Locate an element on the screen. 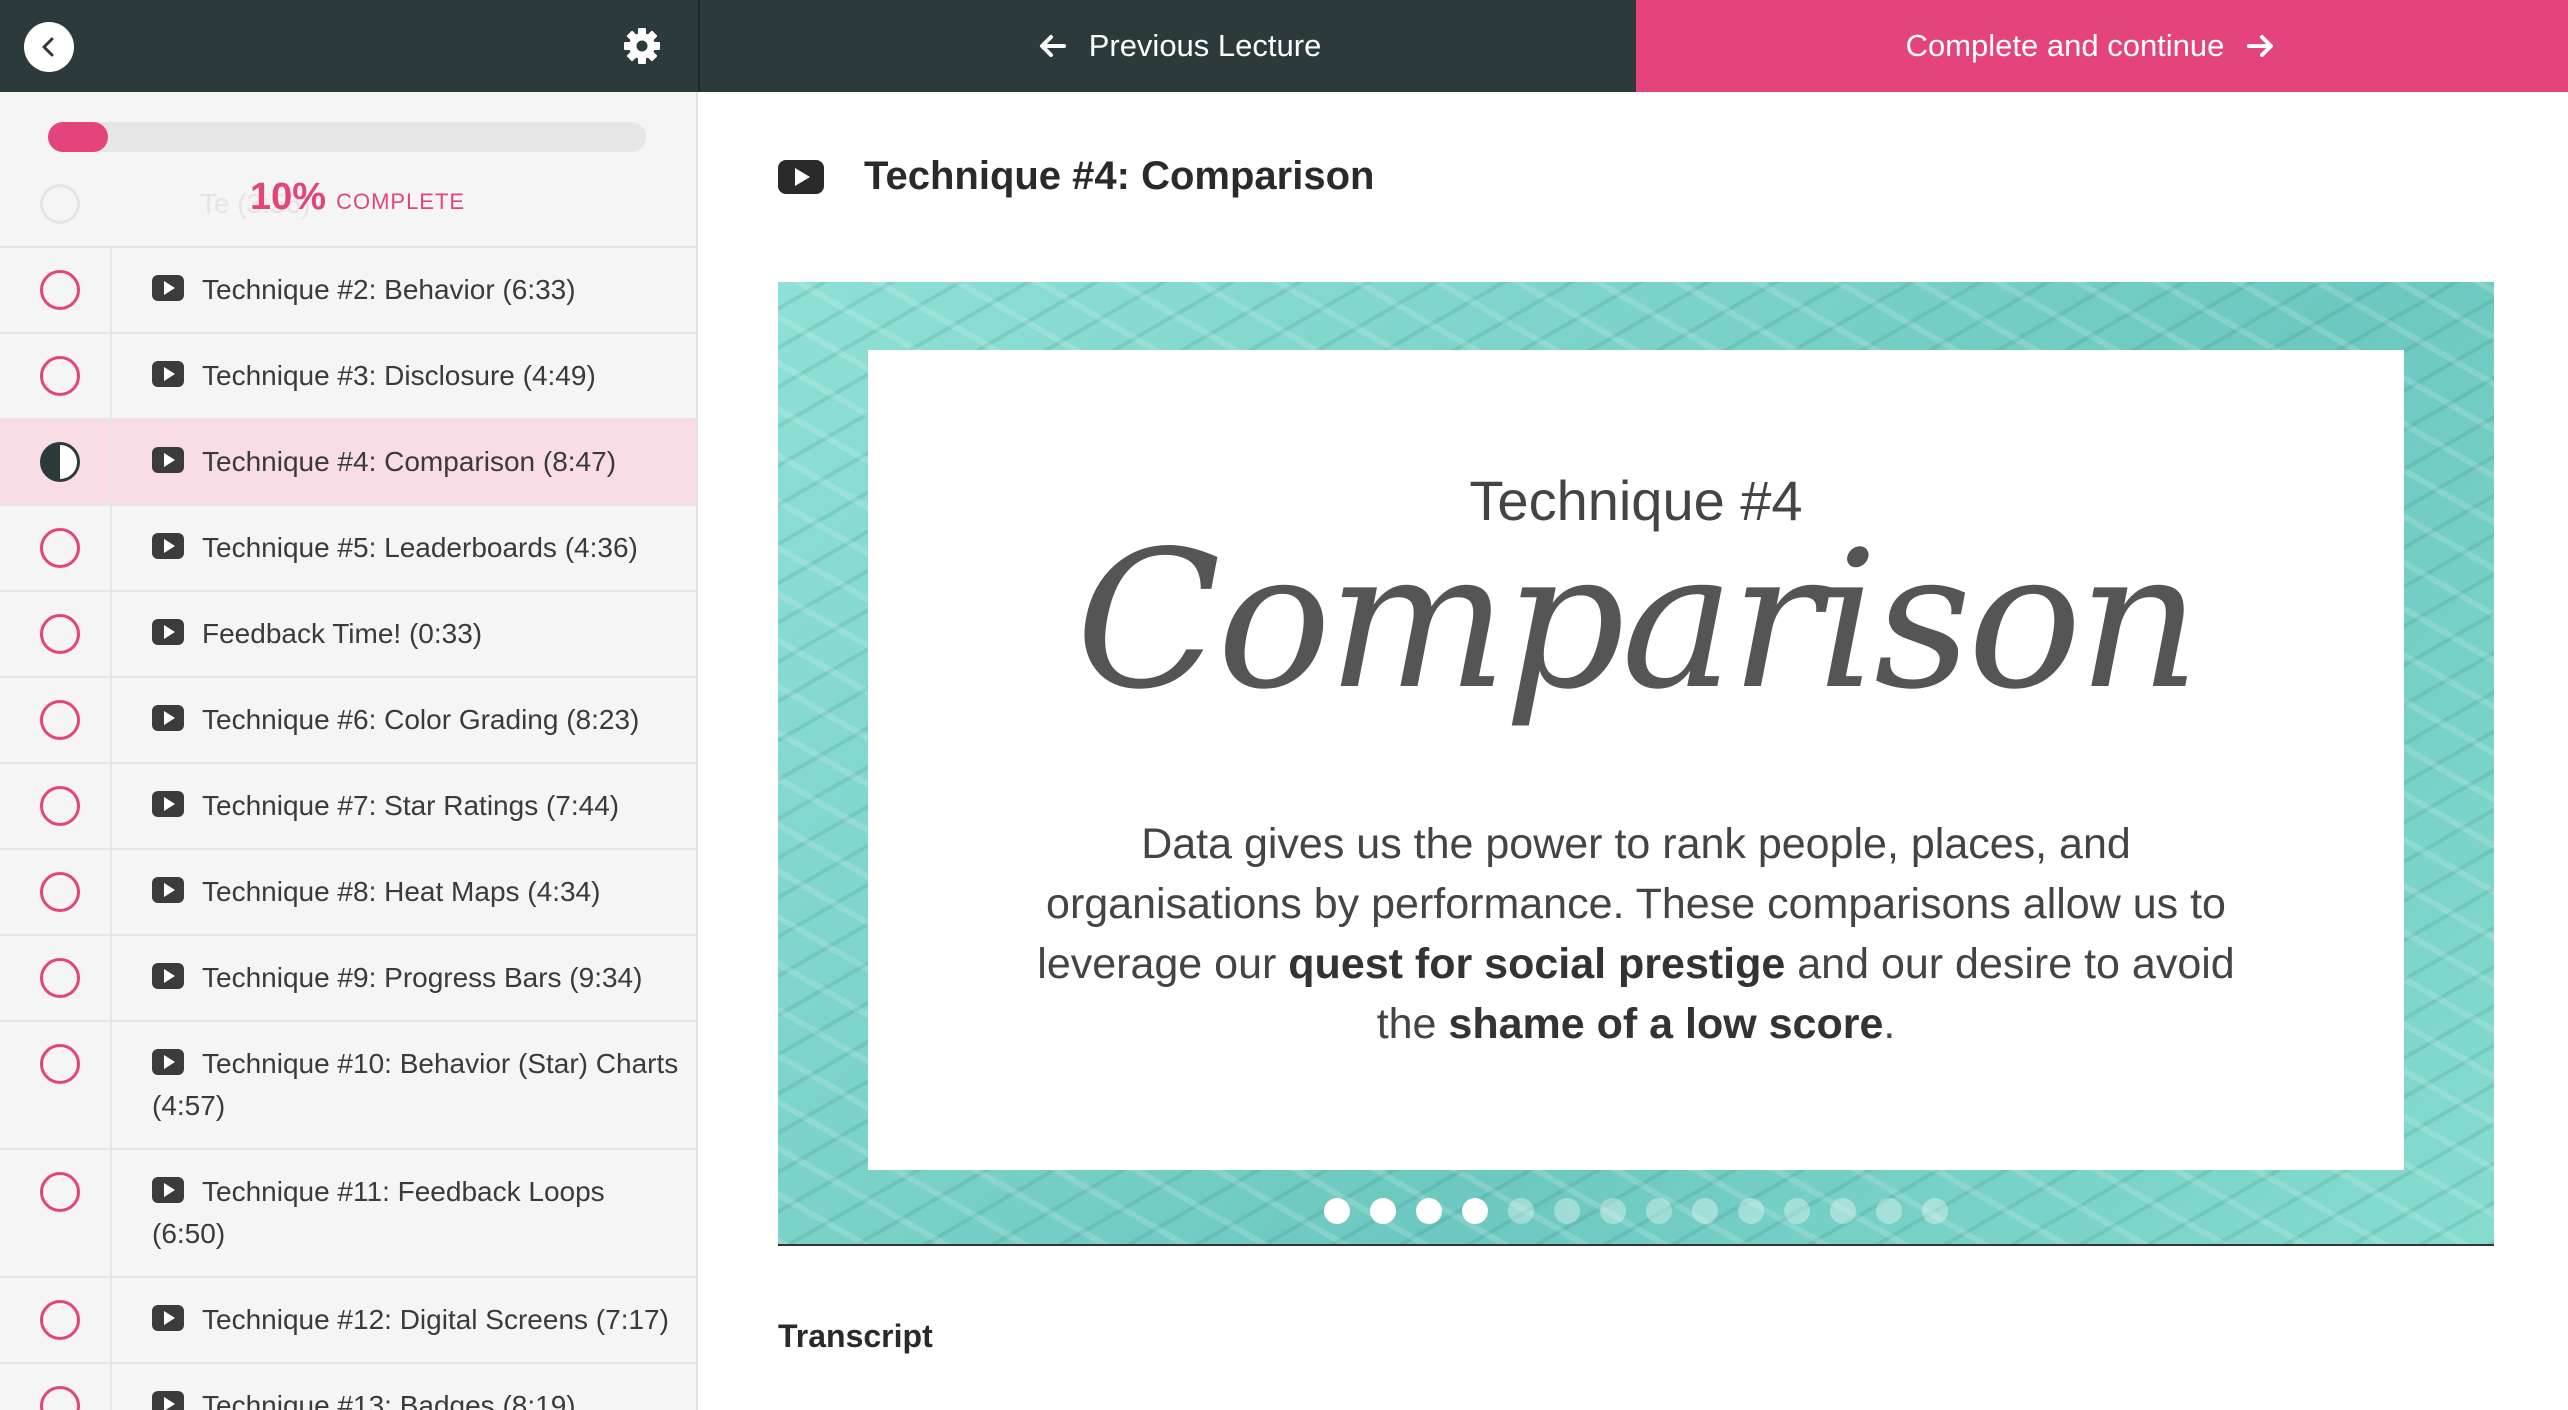 Image resolution: width=2568 pixels, height=1410 pixels. lesson-link: Technique #12: Digital Screens (7:17) is located at coordinates (404, 1320).